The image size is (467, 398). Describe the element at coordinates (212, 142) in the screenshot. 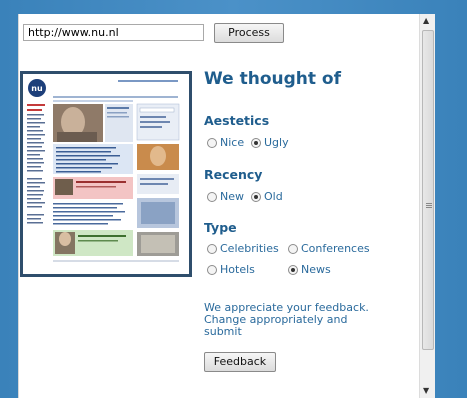

I see `nice-radio` at that location.